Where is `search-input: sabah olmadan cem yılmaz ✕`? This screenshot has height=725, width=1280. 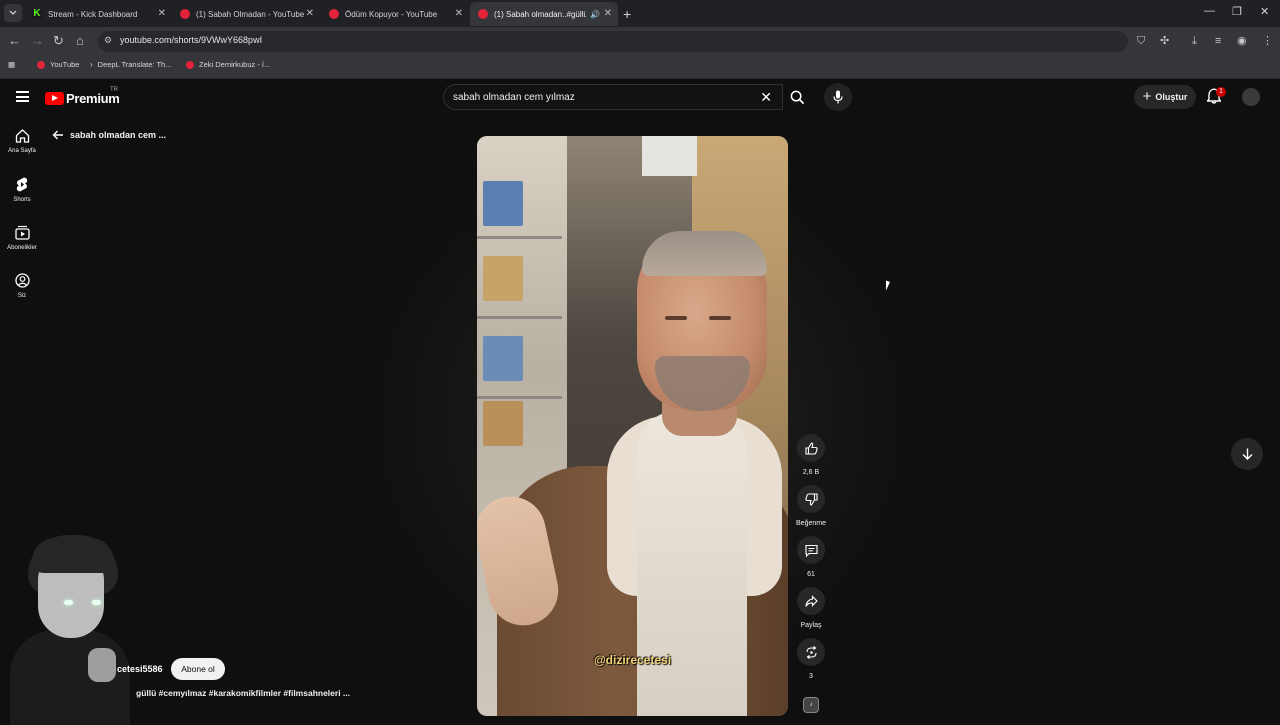
search-input: sabah olmadan cem yılmaz ✕ is located at coordinates (613, 97).